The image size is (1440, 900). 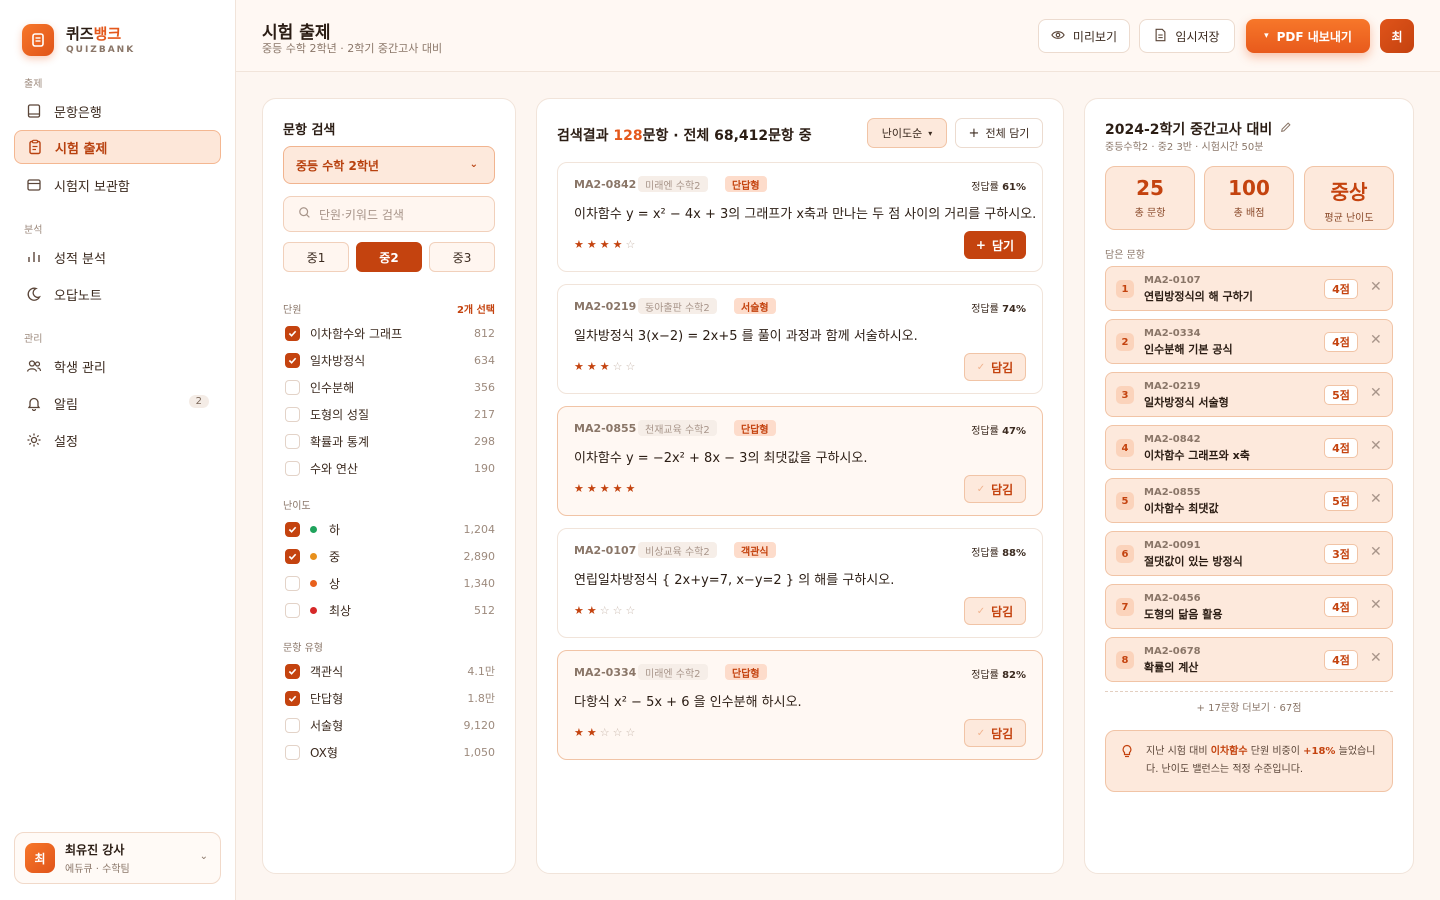 What do you see at coordinates (390, 725) in the screenshot?
I see `filter-option: 서술형 9,120` at bounding box center [390, 725].